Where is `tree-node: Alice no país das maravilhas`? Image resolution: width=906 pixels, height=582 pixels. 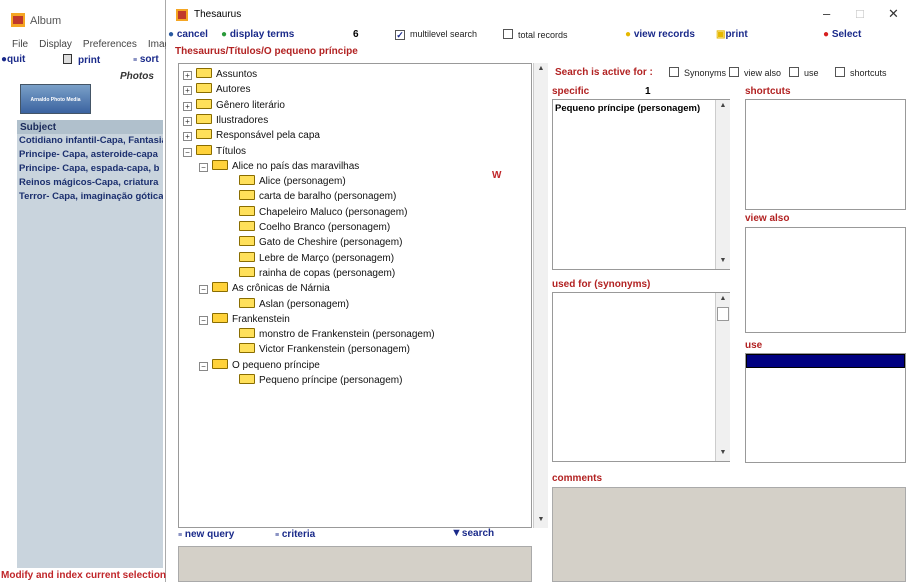 tree-node: Alice no país das maravilhas is located at coordinates (285, 167).